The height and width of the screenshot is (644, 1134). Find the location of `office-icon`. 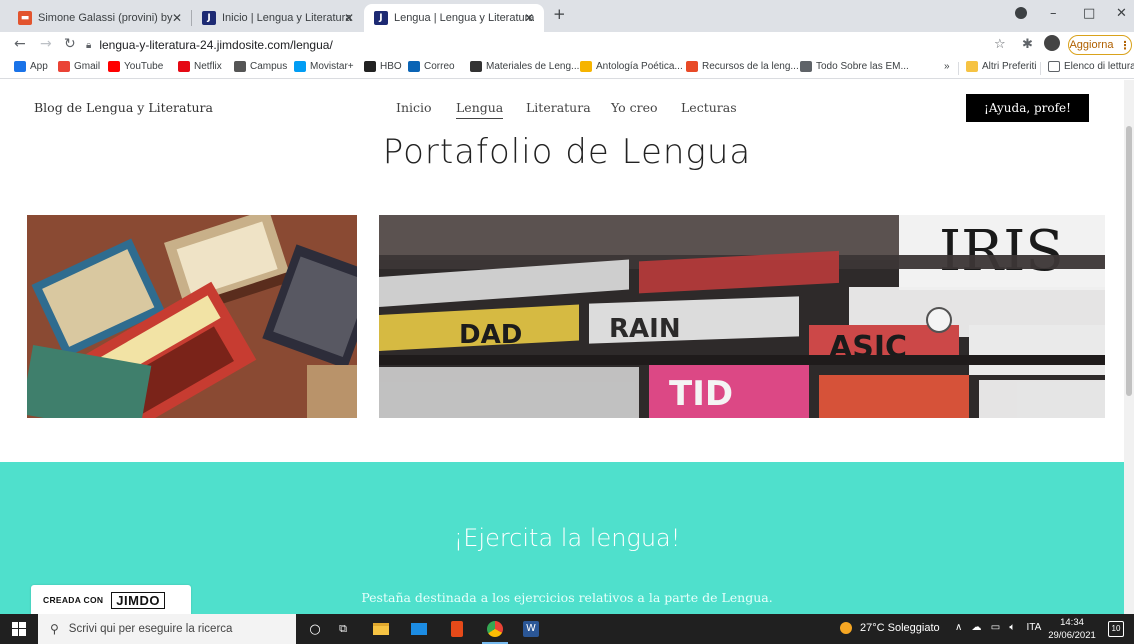

office-icon is located at coordinates (457, 629).